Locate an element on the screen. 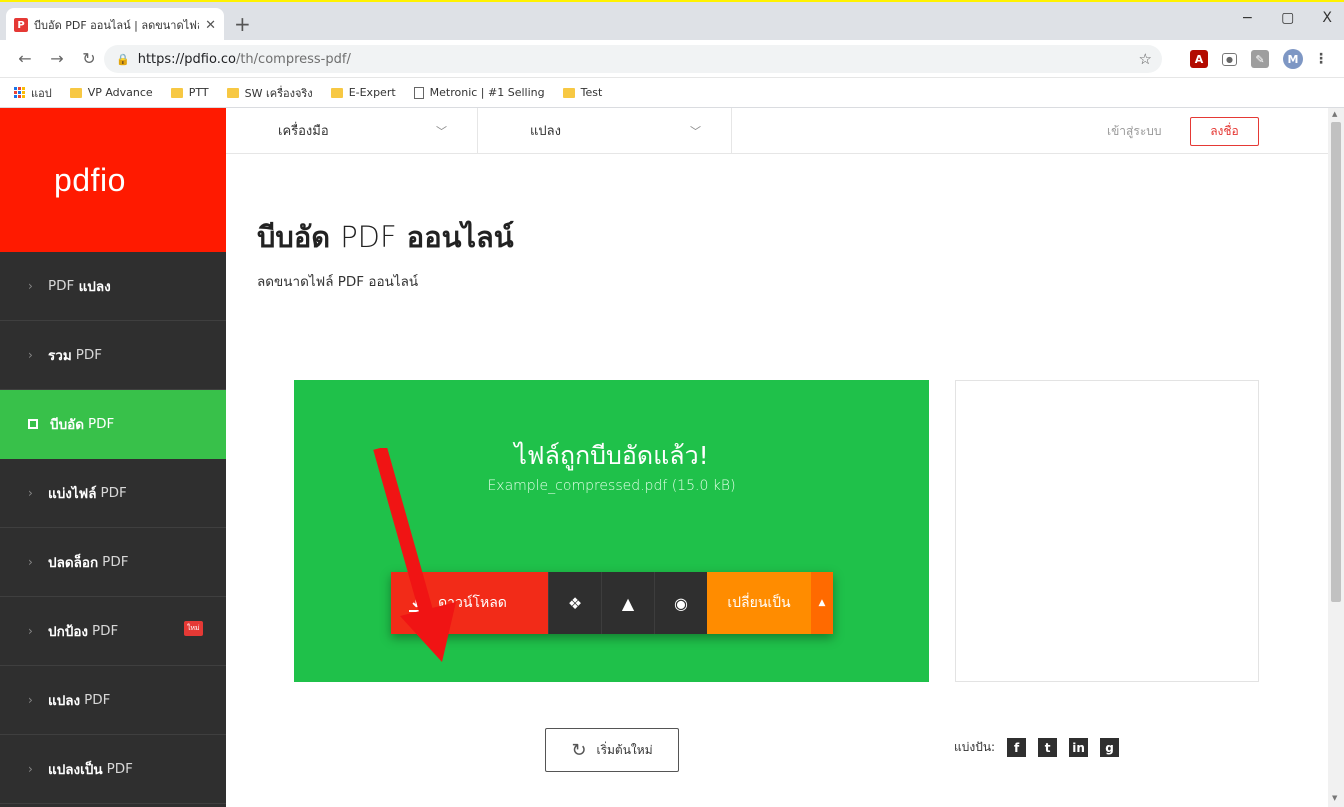 This screenshot has height=807, width=1344. convert-to-button: เปลี่ยนเป็น is located at coordinates (759, 603).